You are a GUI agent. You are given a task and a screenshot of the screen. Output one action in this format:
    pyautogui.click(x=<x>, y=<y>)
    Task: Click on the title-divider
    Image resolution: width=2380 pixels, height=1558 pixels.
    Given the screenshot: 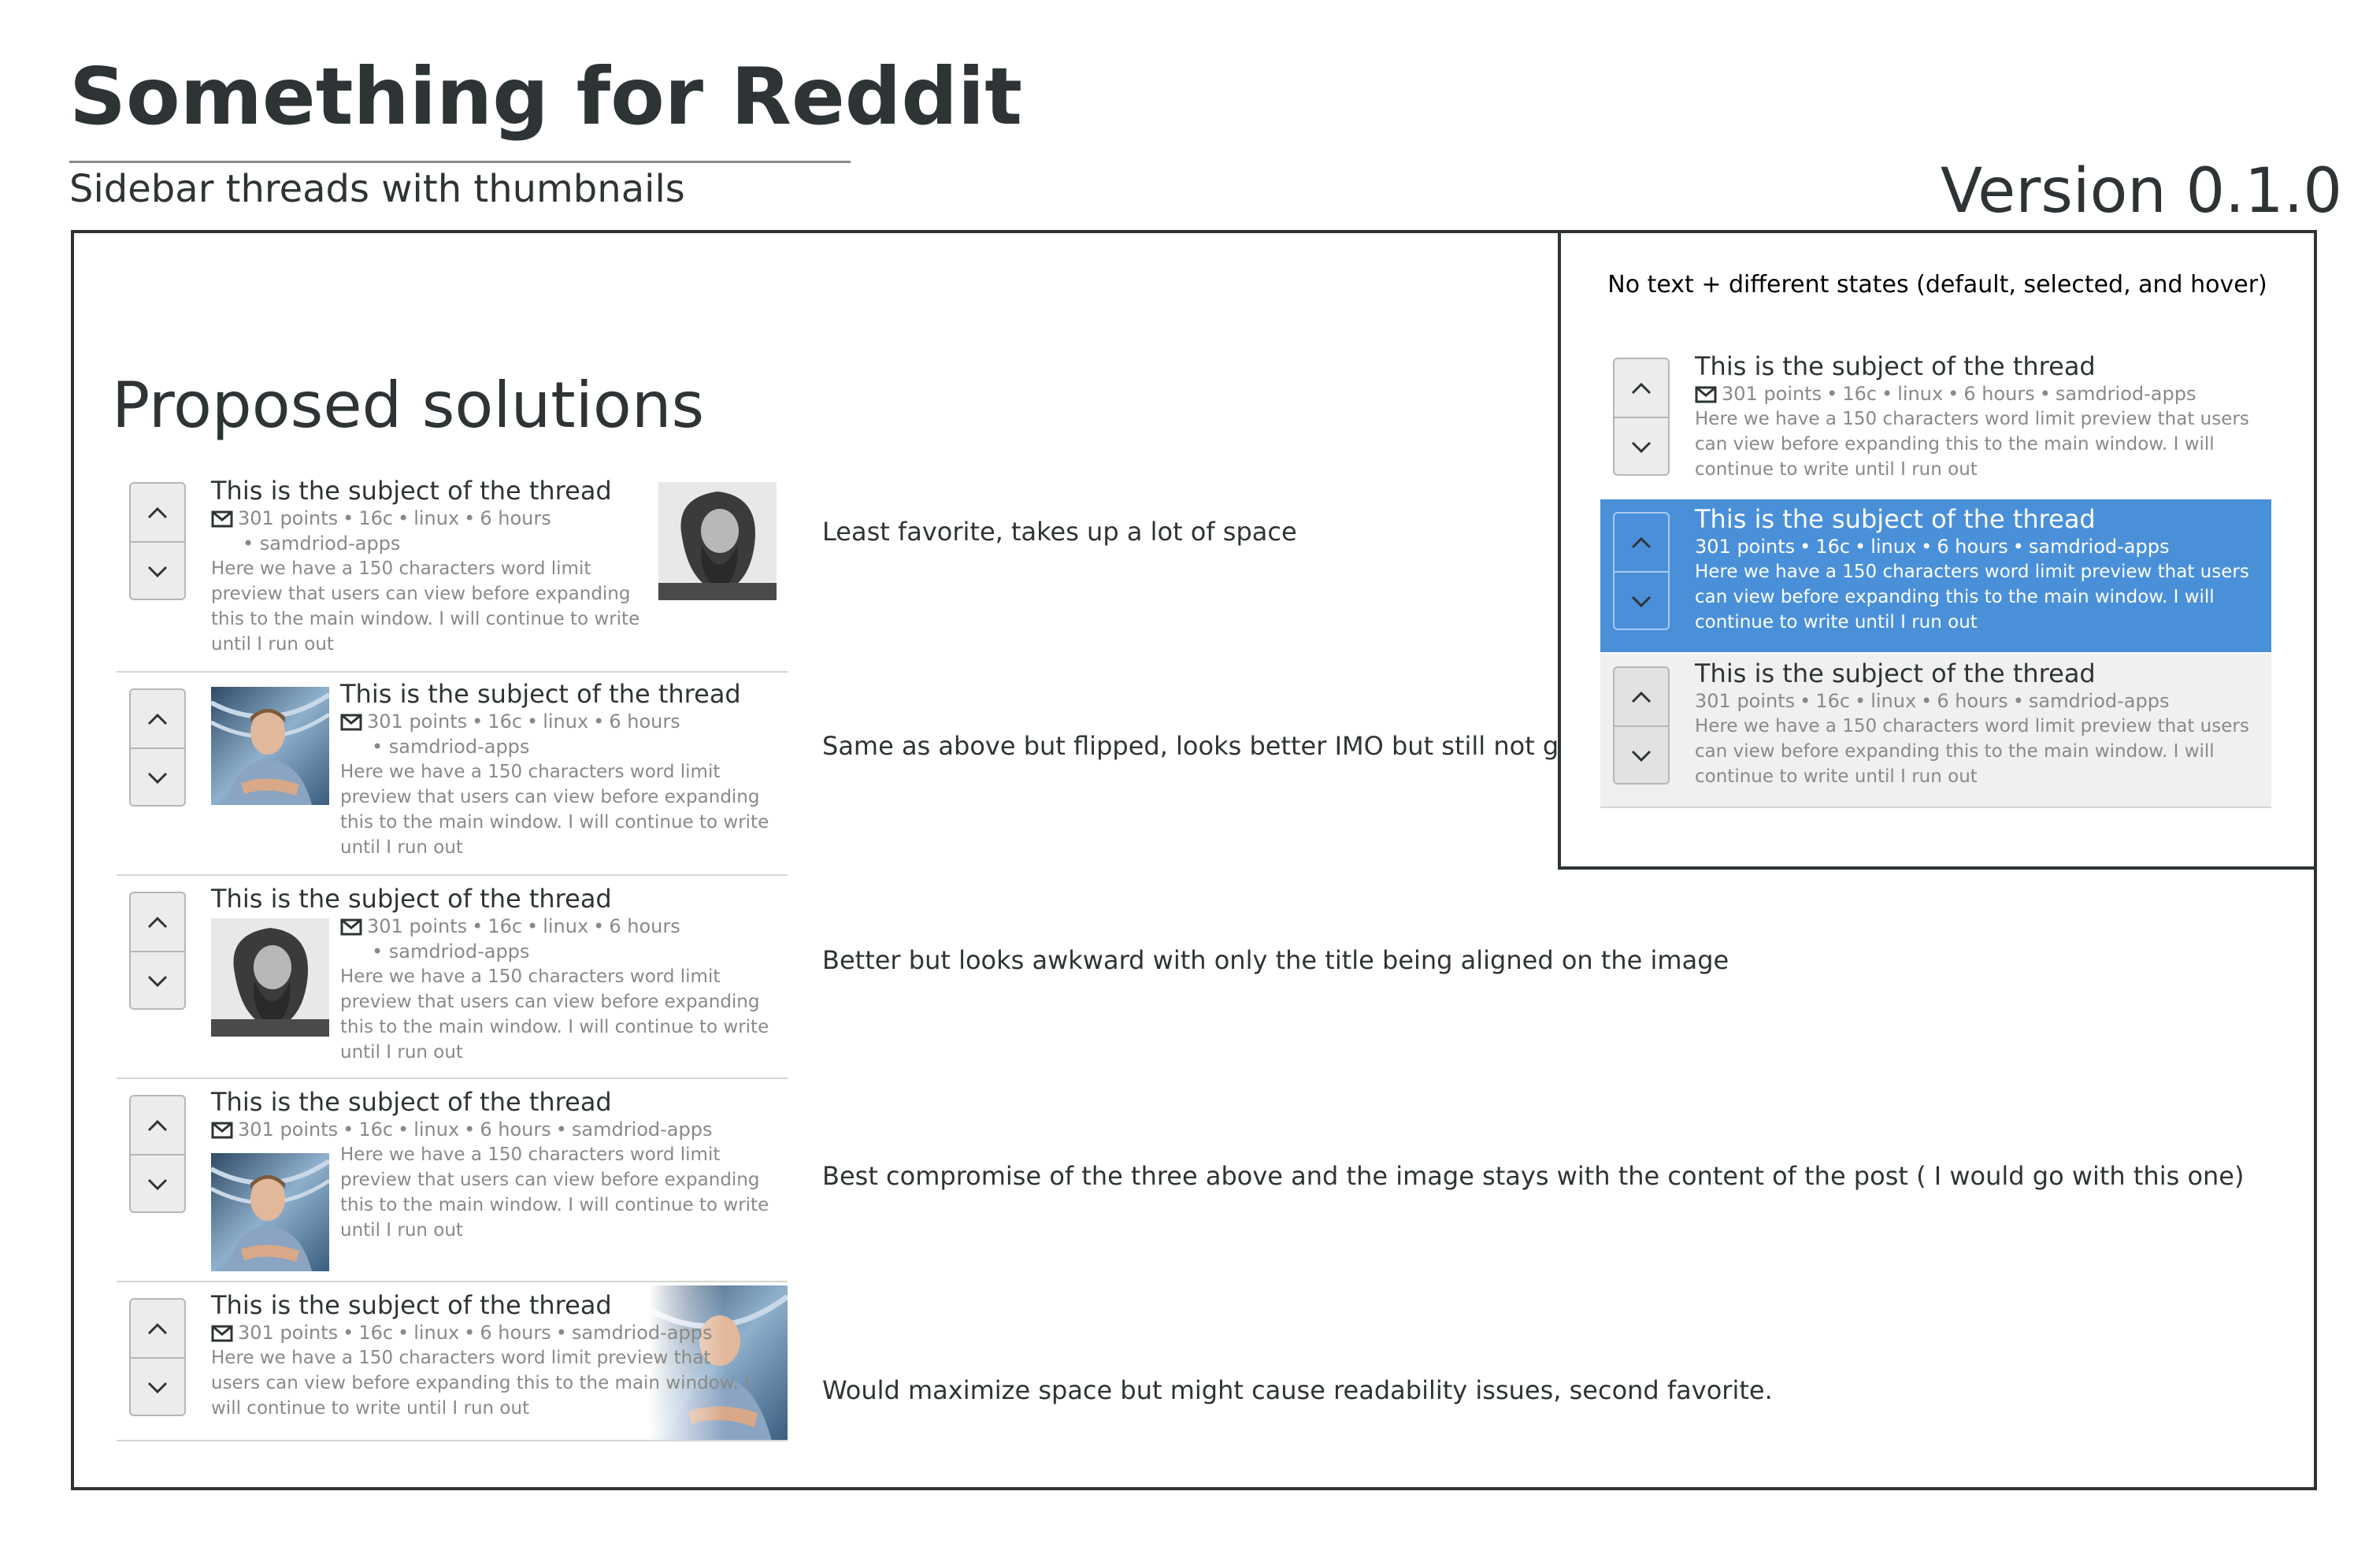 What is the action you would take?
    pyautogui.click(x=460, y=162)
    